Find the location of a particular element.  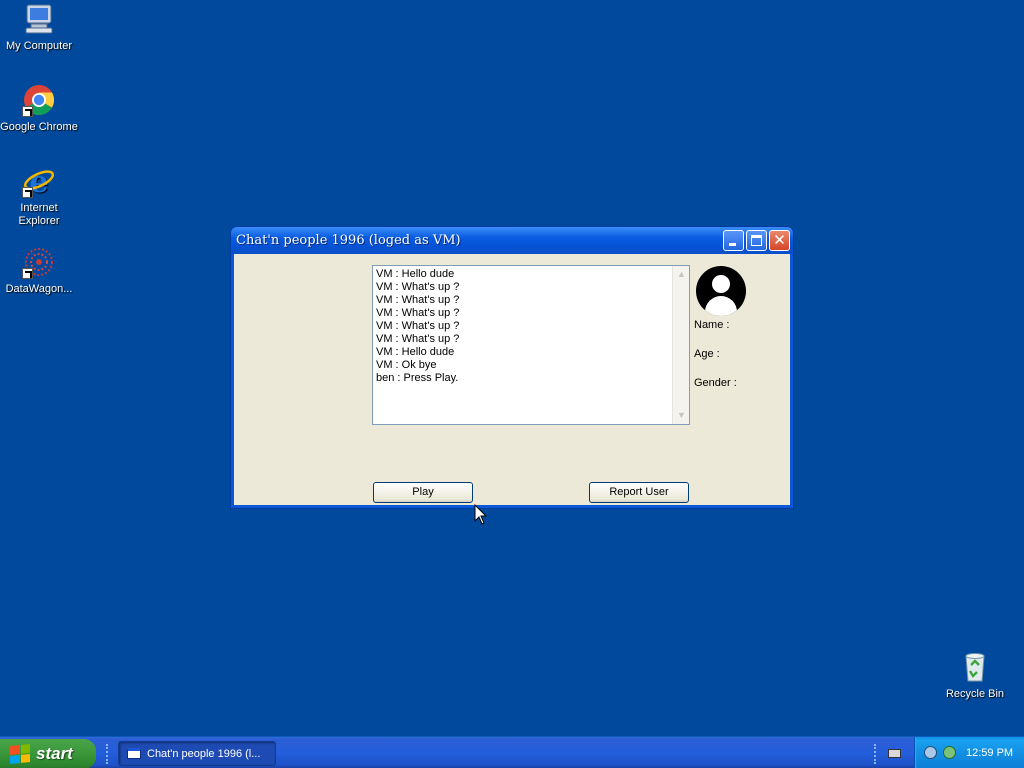

chat-message: VM : Ok bye is located at coordinates (406, 365).